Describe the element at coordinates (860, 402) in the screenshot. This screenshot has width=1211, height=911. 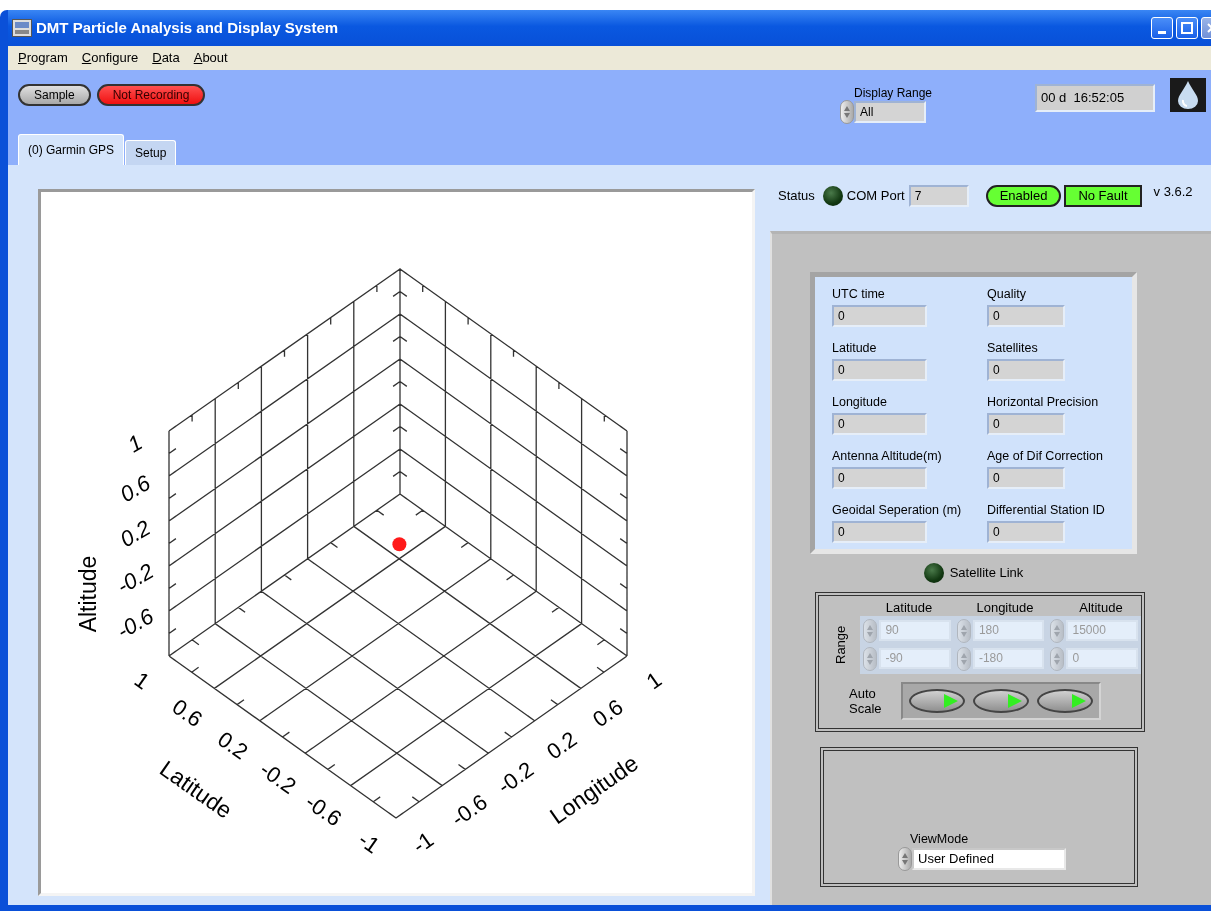
I see `field-label: Longitude` at that location.